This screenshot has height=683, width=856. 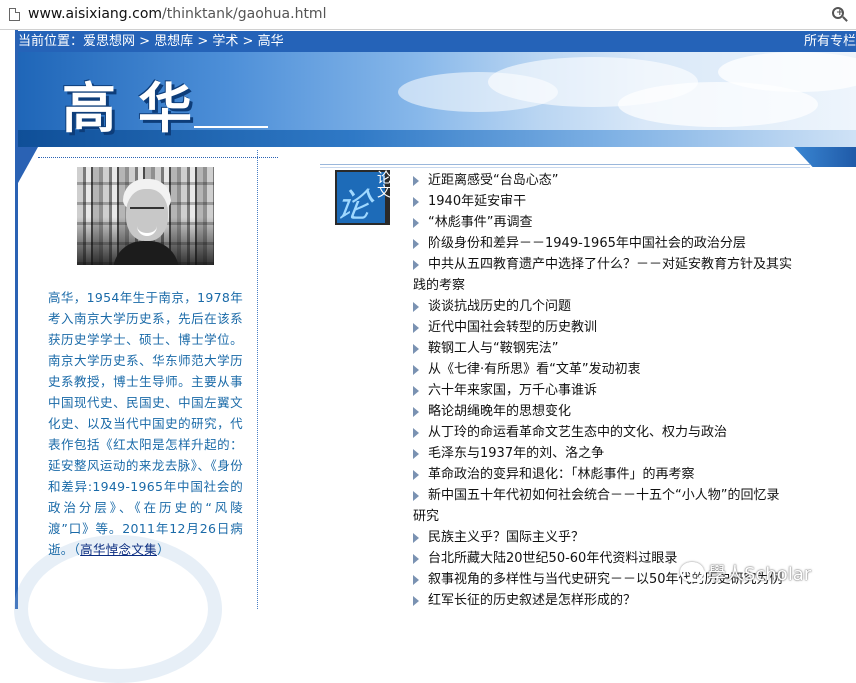 What do you see at coordinates (382, 184) in the screenshot?
I see `logo-label: 论文` at bounding box center [382, 184].